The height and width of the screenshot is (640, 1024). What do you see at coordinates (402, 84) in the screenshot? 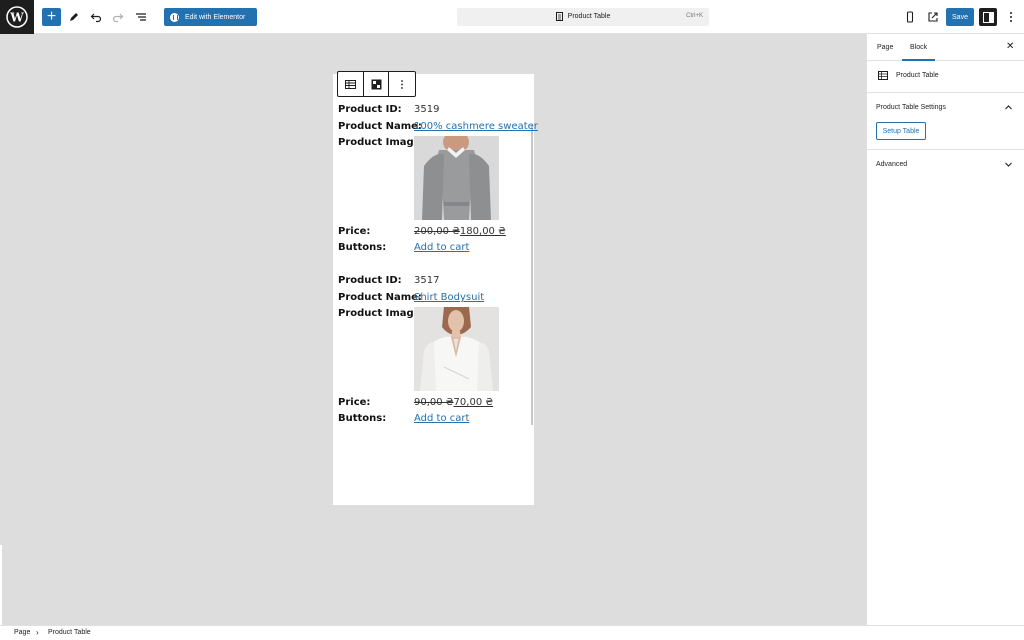
I see `block-options-icon` at bounding box center [402, 84].